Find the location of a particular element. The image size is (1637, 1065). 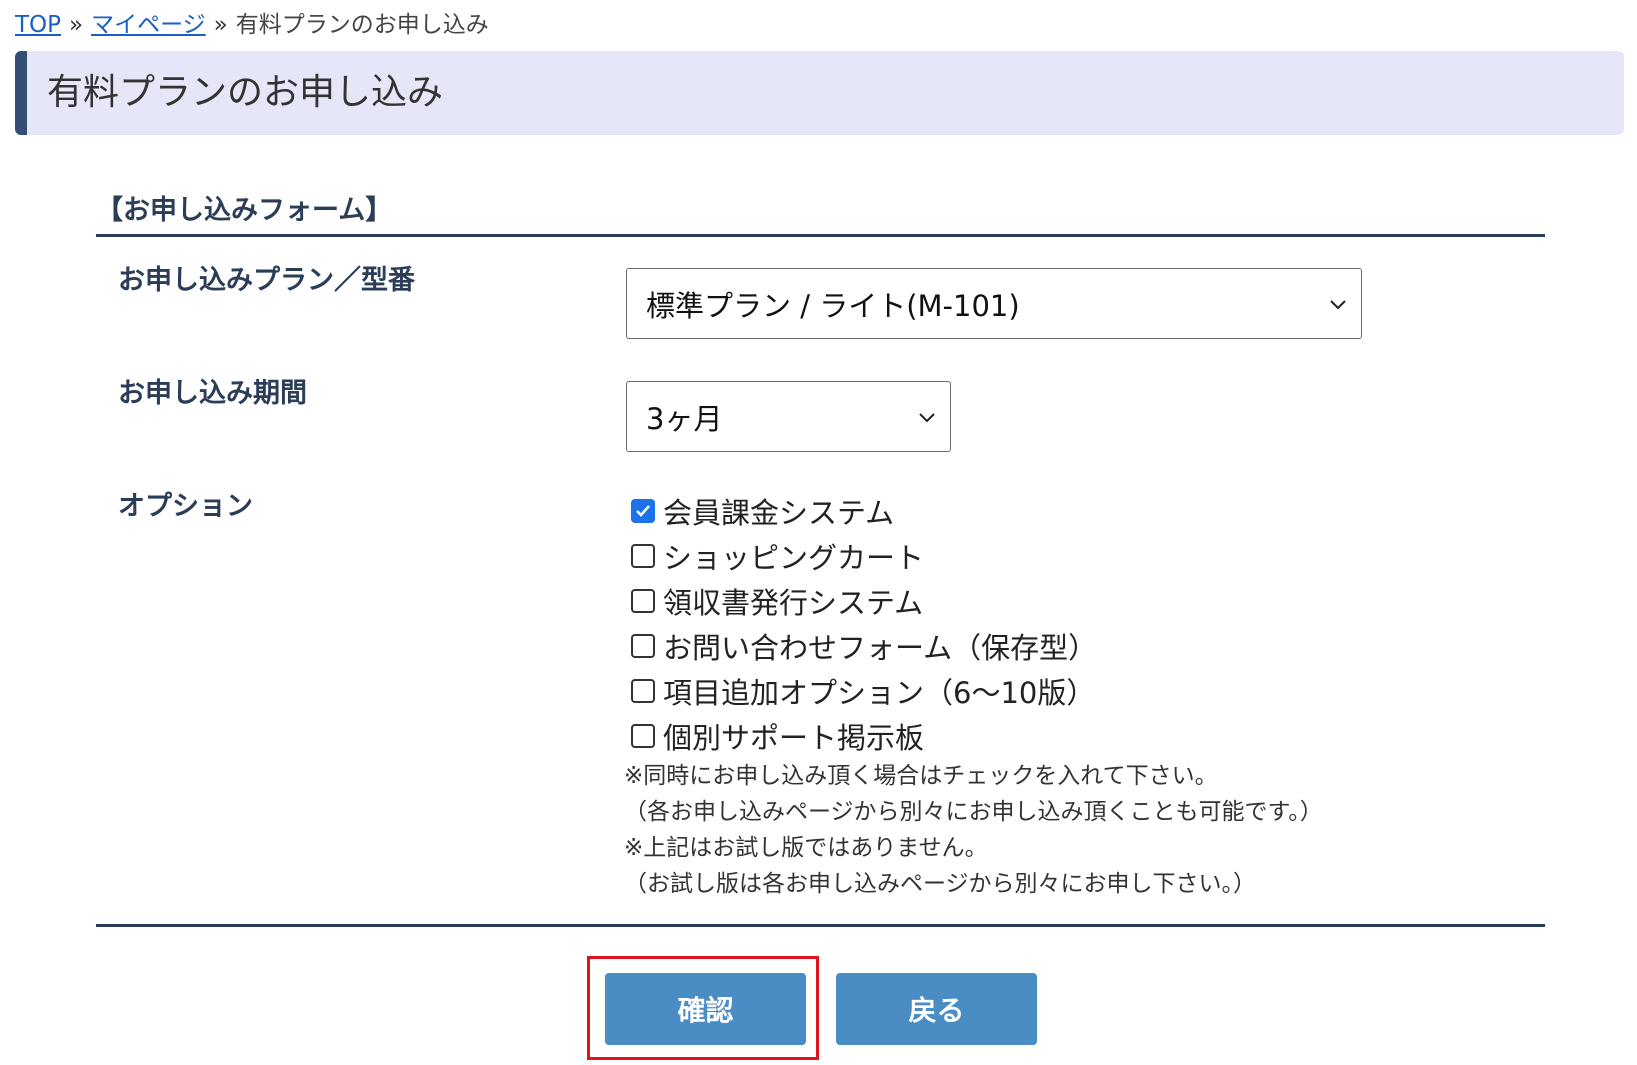

option-item: 項目追加オプション（6～10版） is located at coordinates (864, 690).